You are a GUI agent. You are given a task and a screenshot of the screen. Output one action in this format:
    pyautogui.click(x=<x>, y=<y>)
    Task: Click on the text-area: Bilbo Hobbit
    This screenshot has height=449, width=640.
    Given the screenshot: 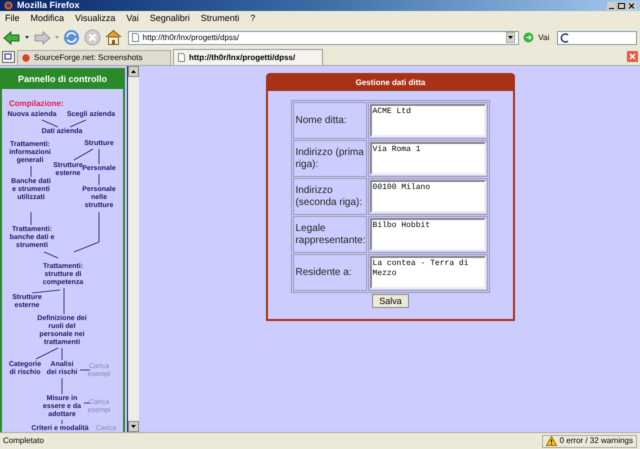 What is the action you would take?
    pyautogui.click(x=428, y=234)
    